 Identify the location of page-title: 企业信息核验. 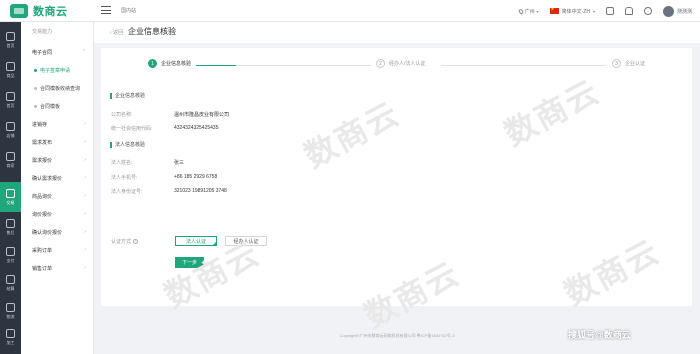
(152, 31).